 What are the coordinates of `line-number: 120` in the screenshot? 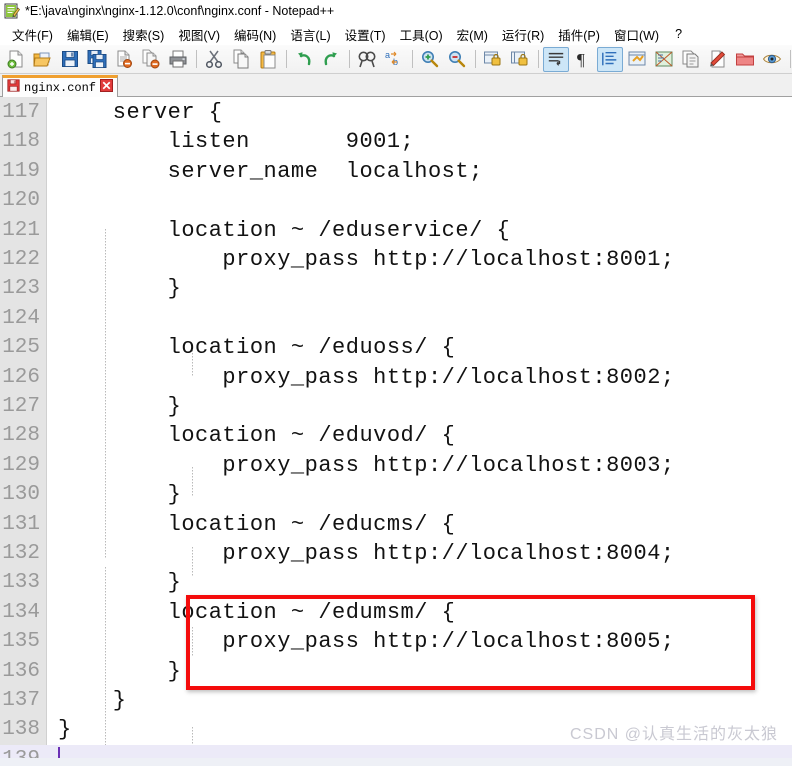 It's located at (21, 201).